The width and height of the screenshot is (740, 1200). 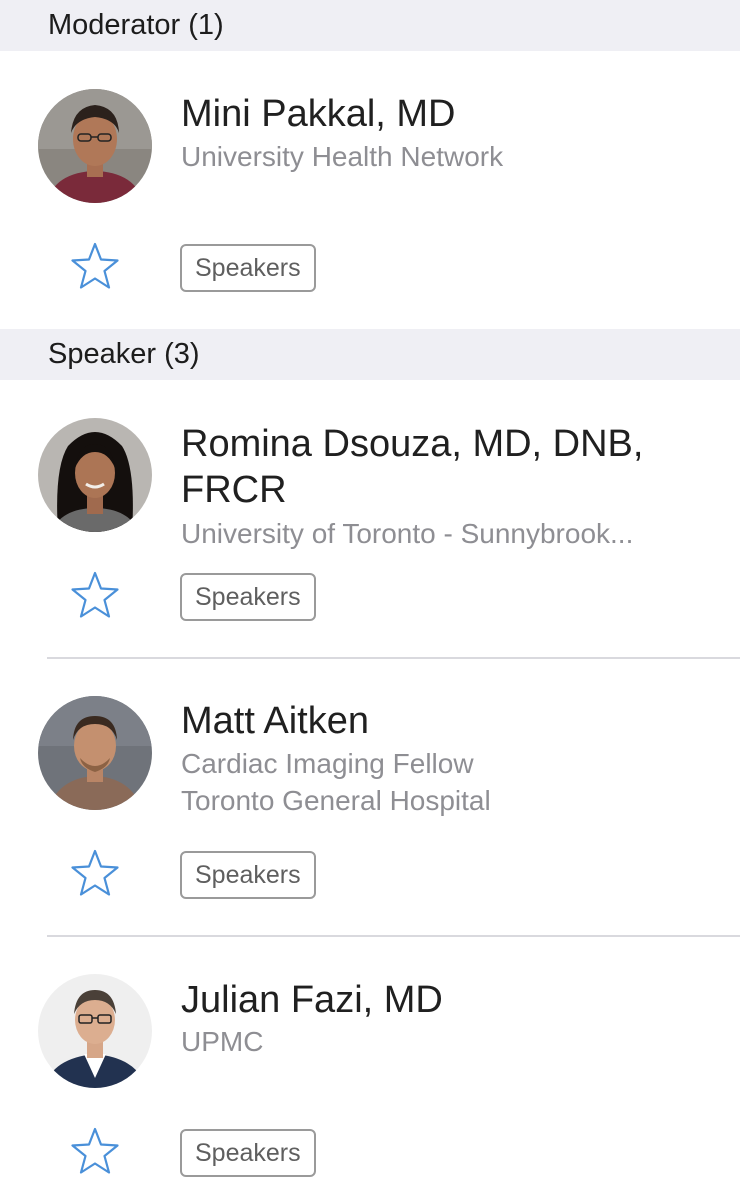 I want to click on person-organization: University Health Network, so click(x=342, y=156).